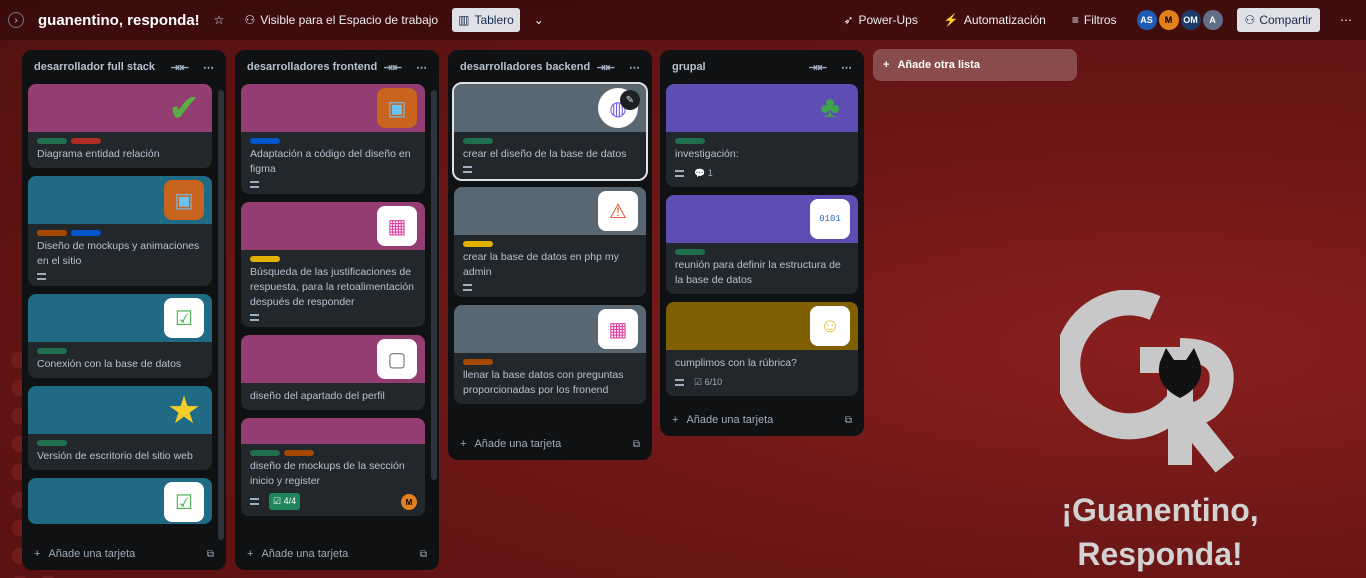 This screenshot has width=1366, height=578. Describe the element at coordinates (109, 364) in the screenshot. I see `card-title: Conexión con la base de datos` at that location.